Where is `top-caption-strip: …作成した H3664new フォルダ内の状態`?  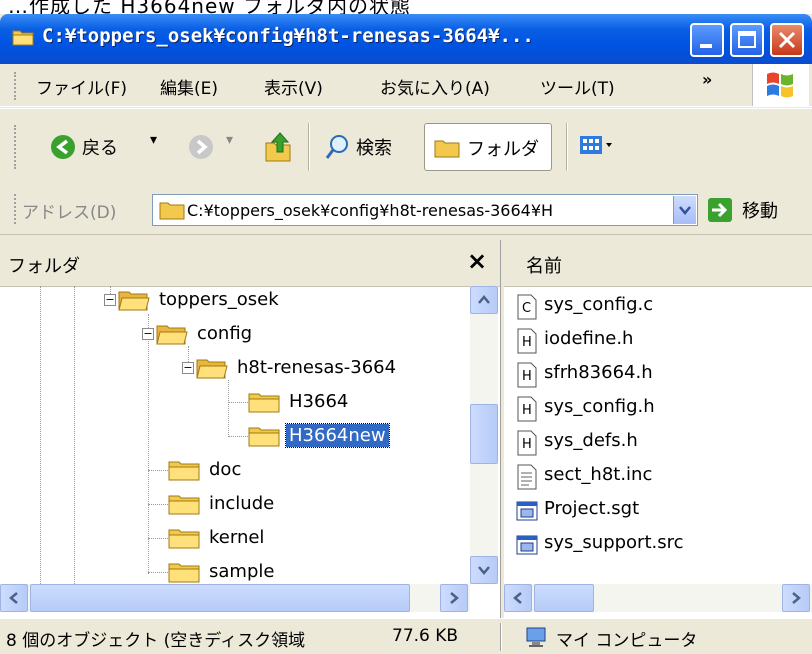
top-caption-strip: …作成した H3664new フォルダ内の状態 is located at coordinates (406, 7).